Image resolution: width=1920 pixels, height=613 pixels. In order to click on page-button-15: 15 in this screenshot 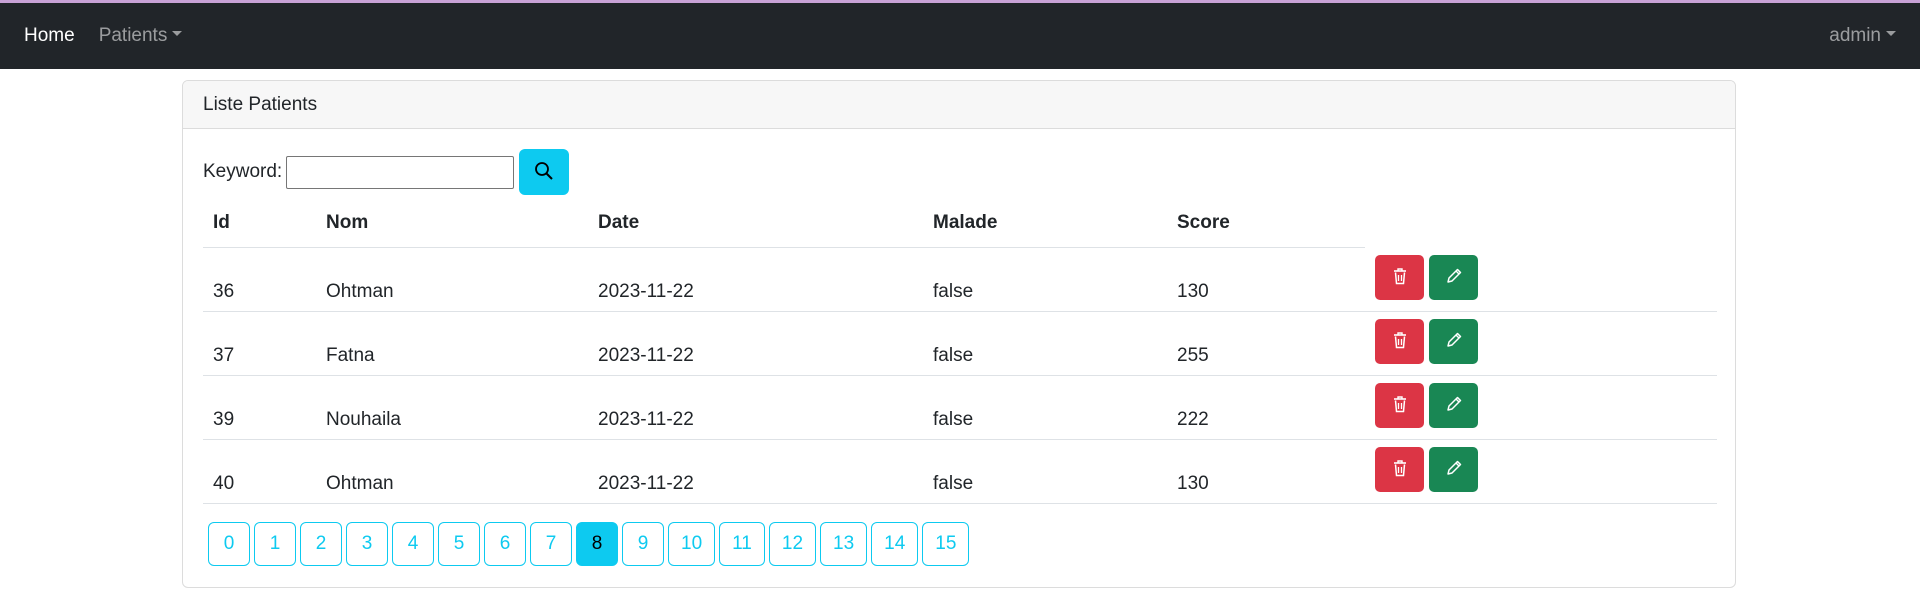, I will do `click(946, 544)`.